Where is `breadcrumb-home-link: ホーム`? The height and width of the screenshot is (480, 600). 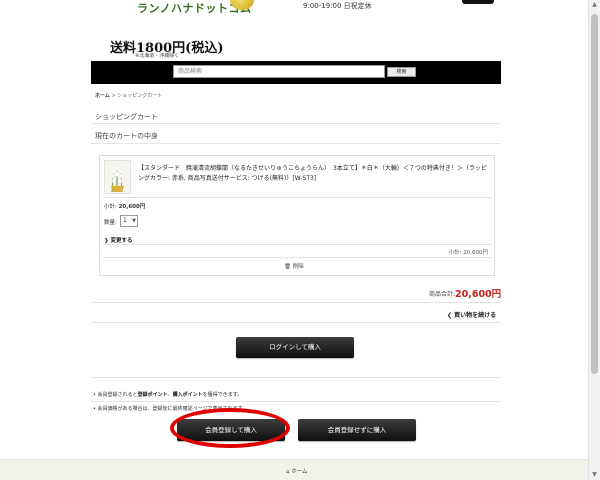 breadcrumb-home-link: ホーム is located at coordinates (102, 96).